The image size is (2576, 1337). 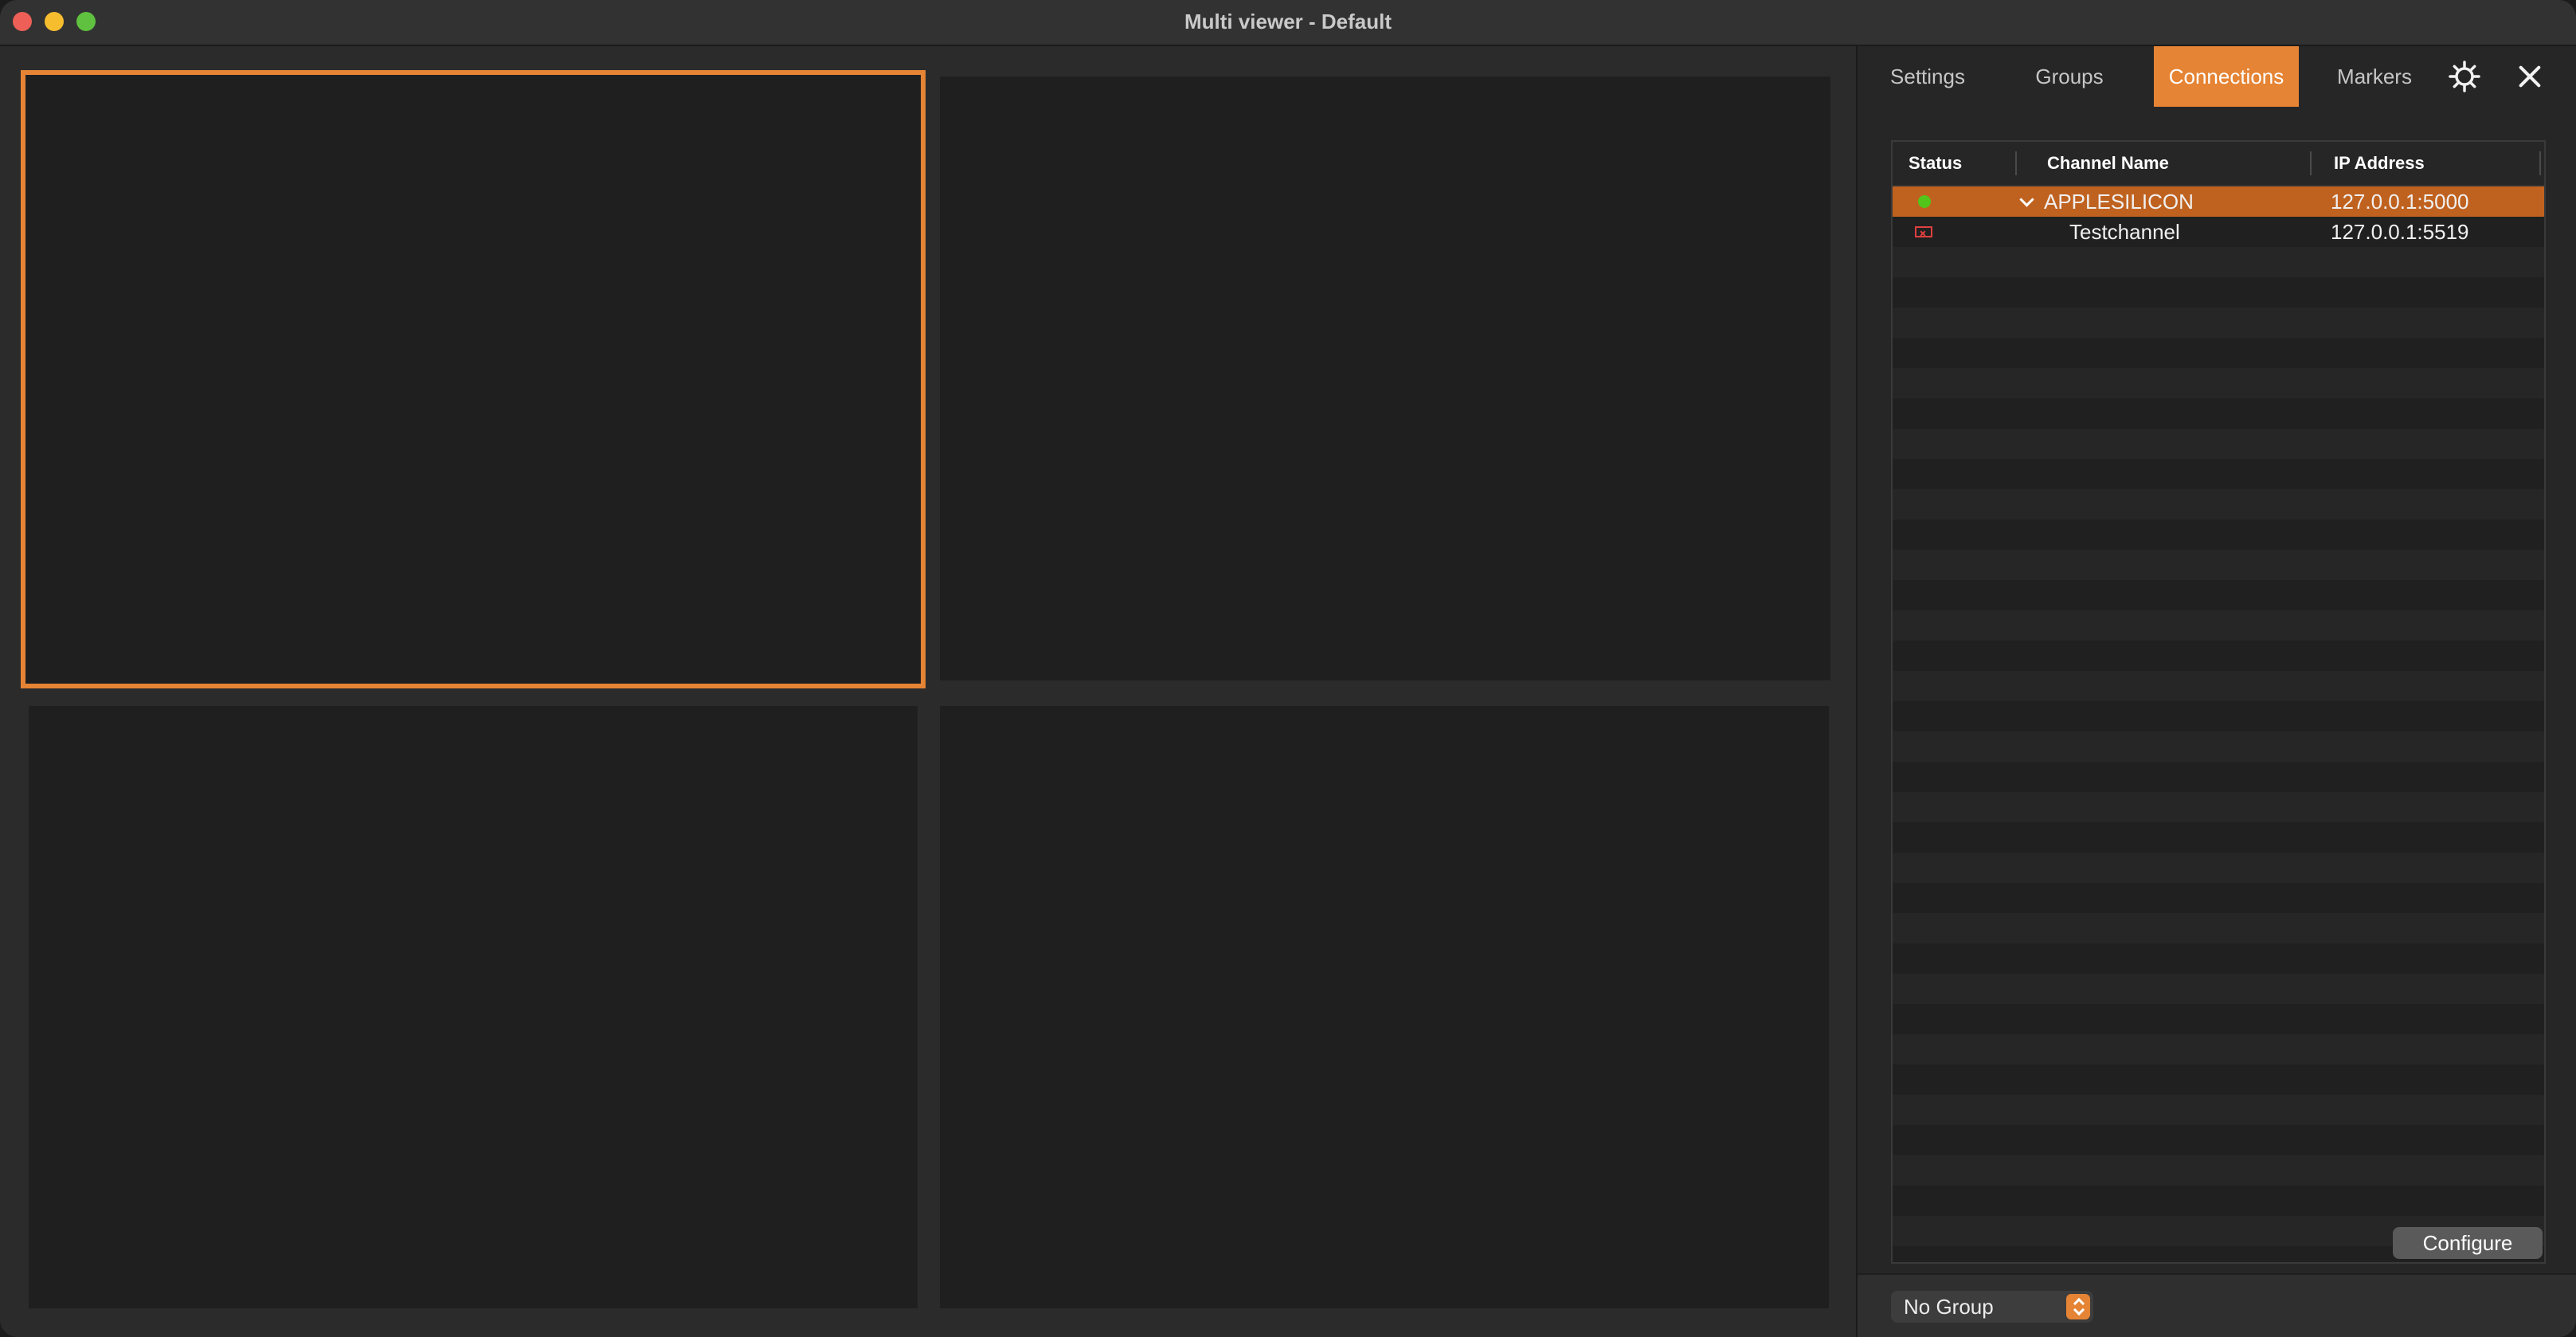 What do you see at coordinates (1924, 201) in the screenshot?
I see `status-connected-icon` at bounding box center [1924, 201].